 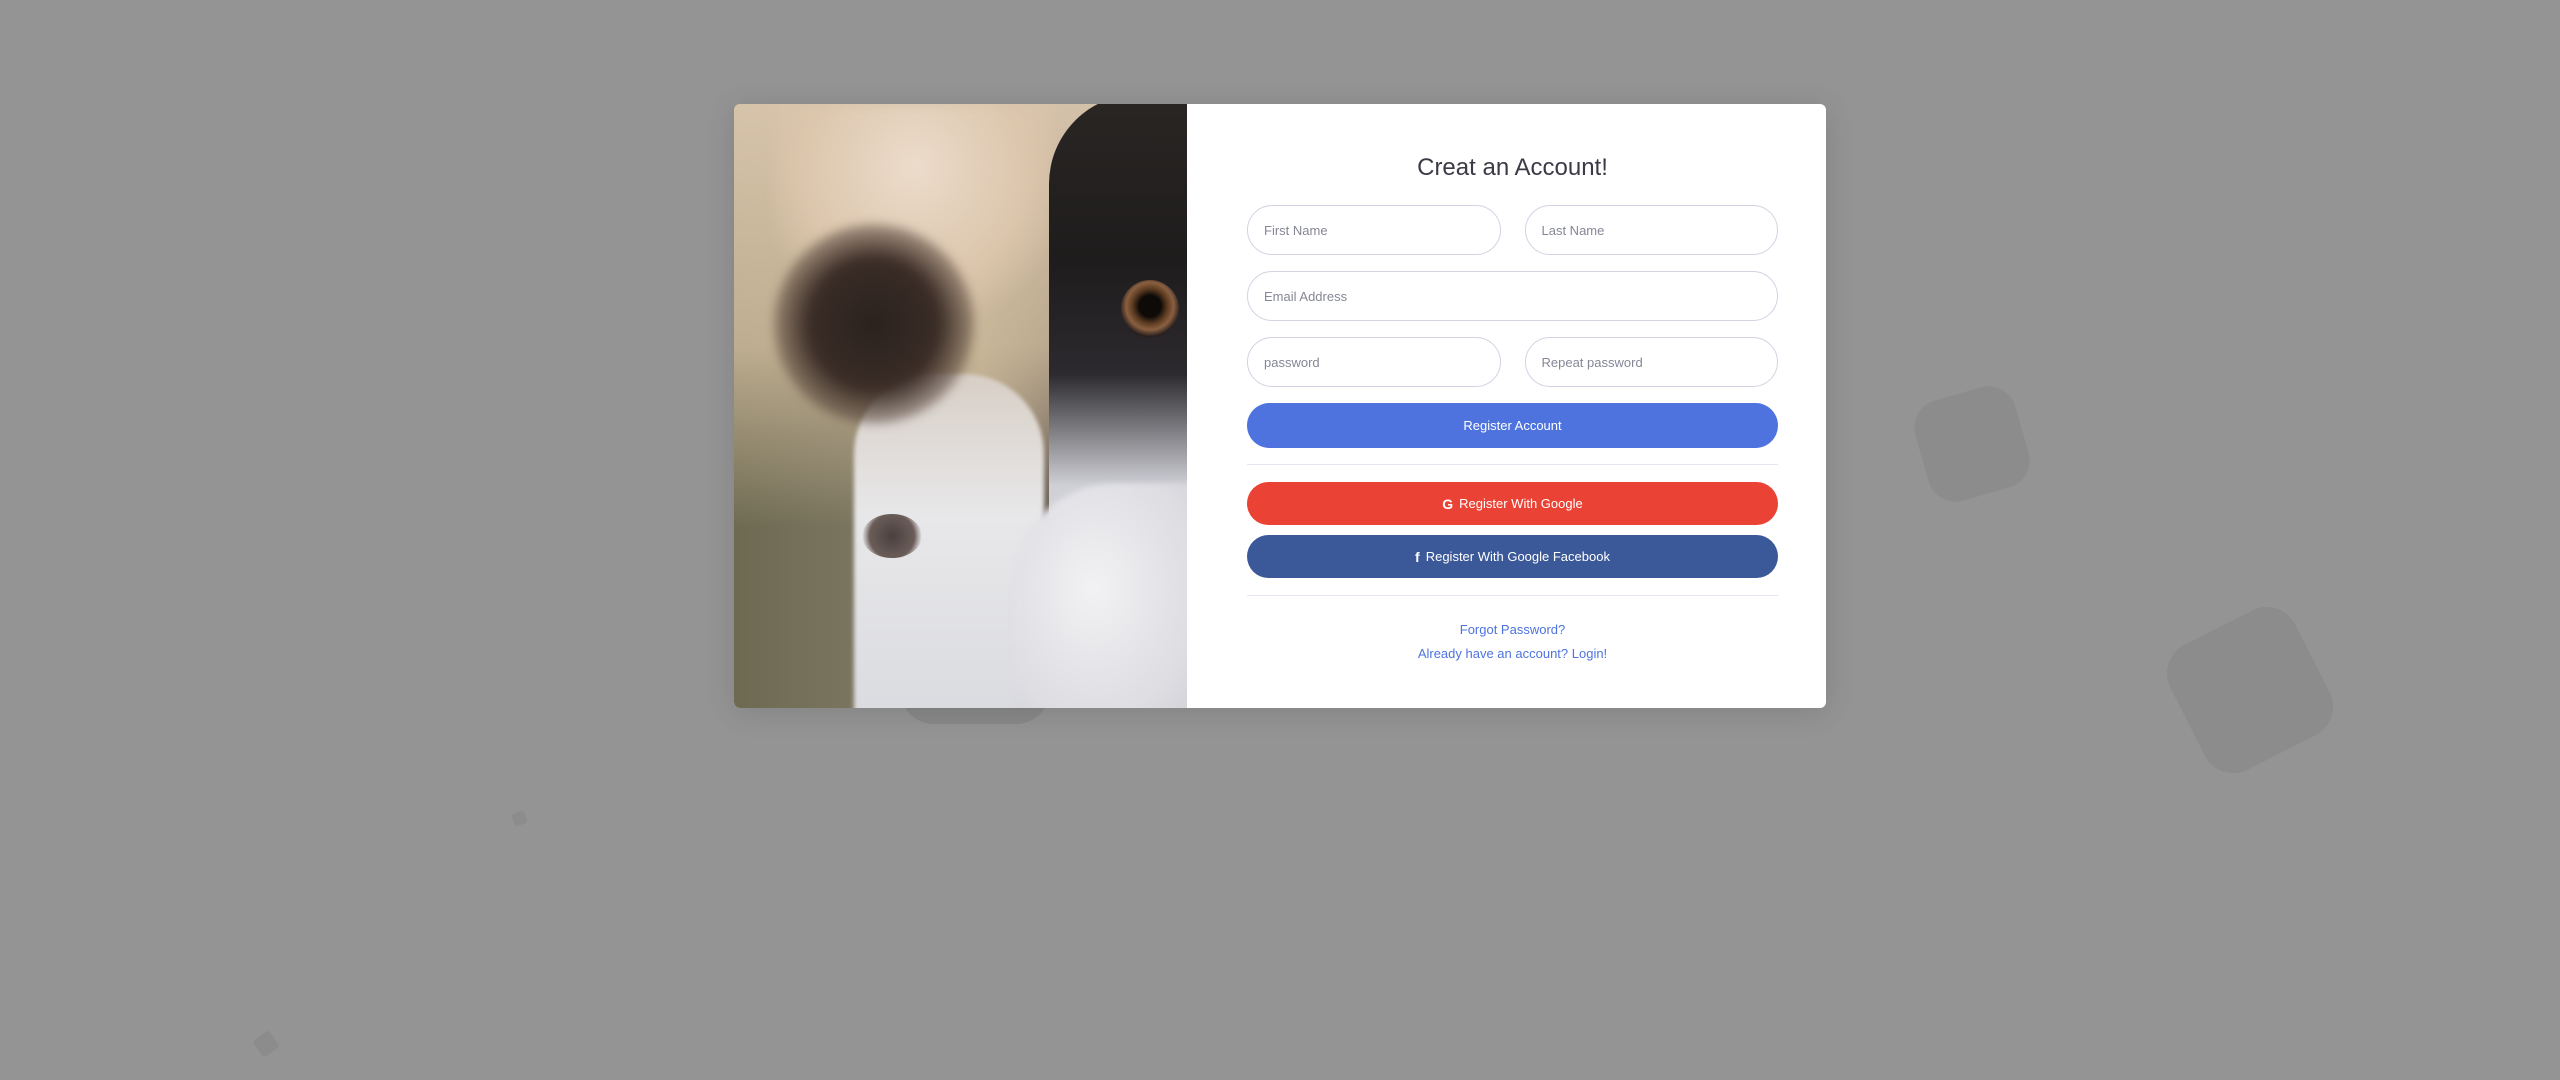 I want to click on name-row, so click(x=1512, y=230).